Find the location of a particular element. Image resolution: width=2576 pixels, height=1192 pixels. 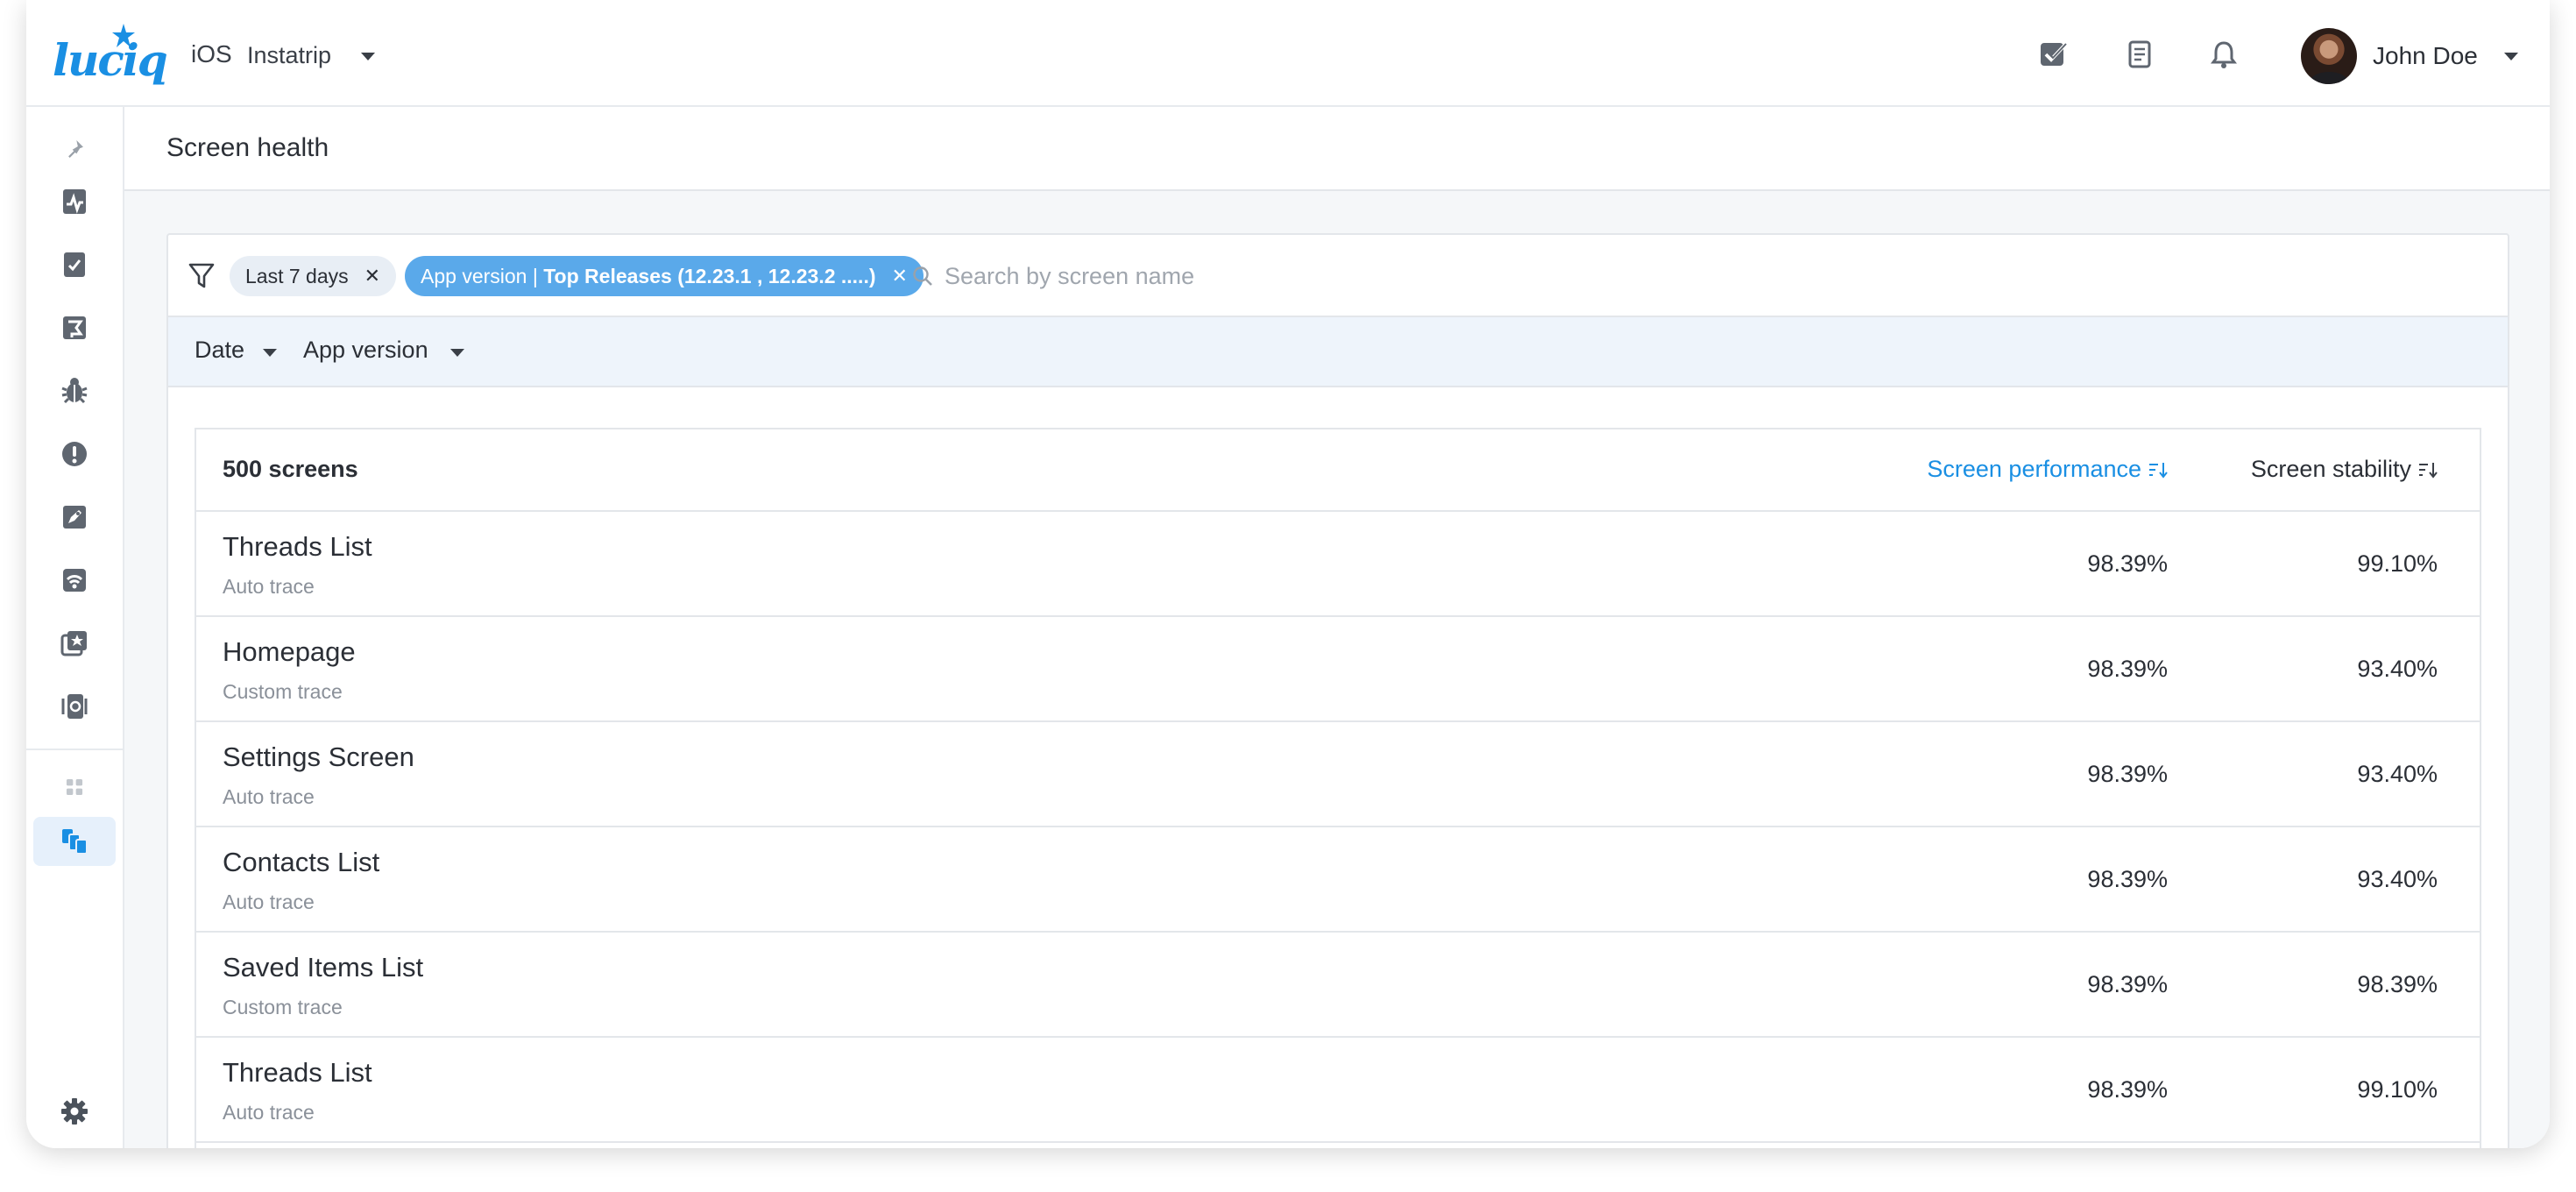

app-health-icon is located at coordinates (74, 201).